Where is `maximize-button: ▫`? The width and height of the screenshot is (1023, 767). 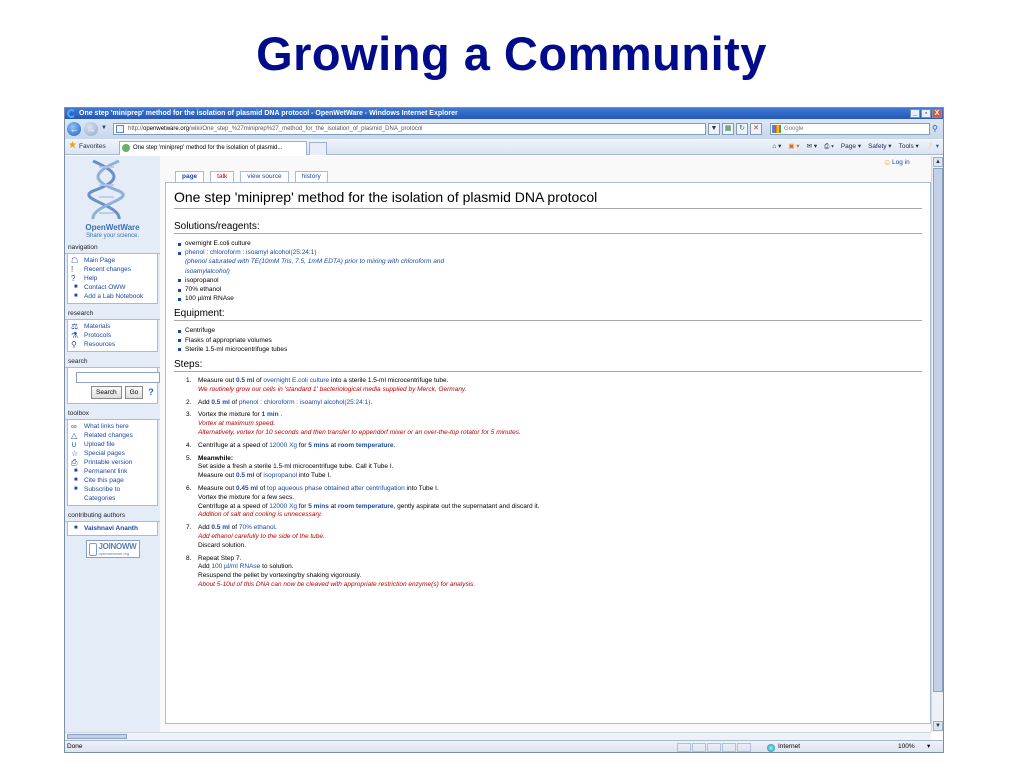 maximize-button: ▫ is located at coordinates (926, 113).